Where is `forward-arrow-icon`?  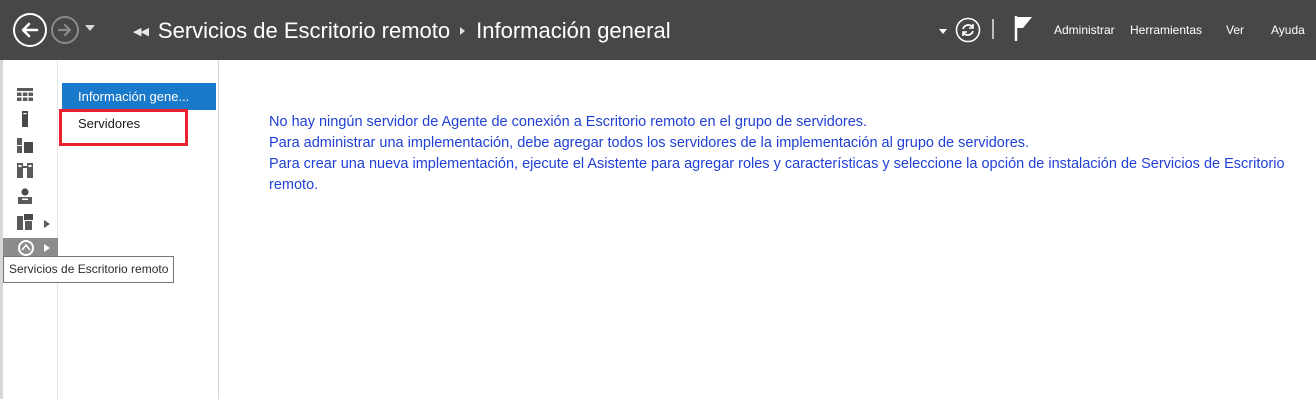 forward-arrow-icon is located at coordinates (64, 30).